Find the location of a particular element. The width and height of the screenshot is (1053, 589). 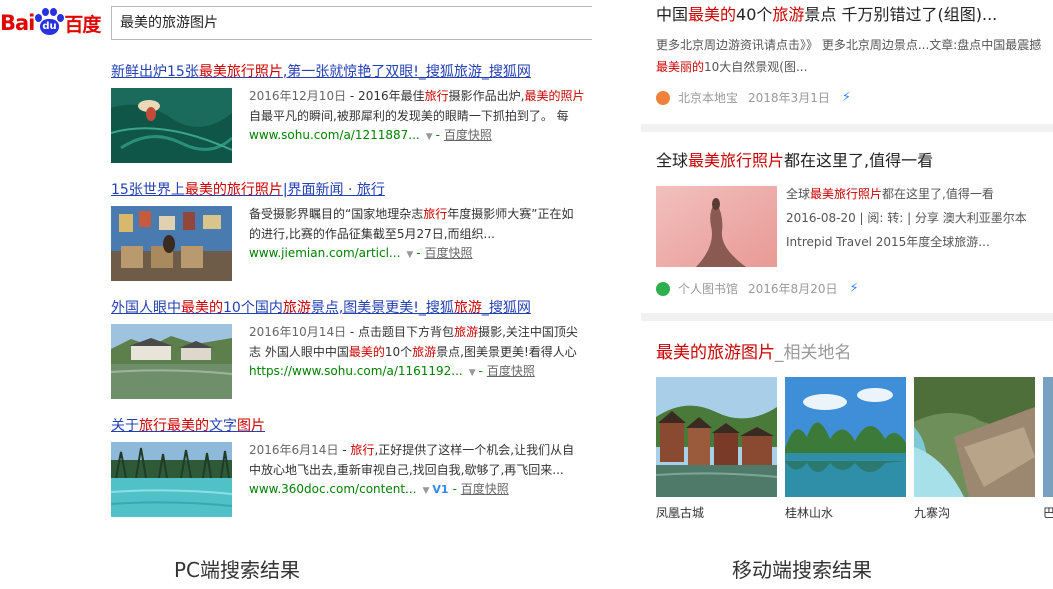

place-tile: 凤凰古城 is located at coordinates (717, 449).